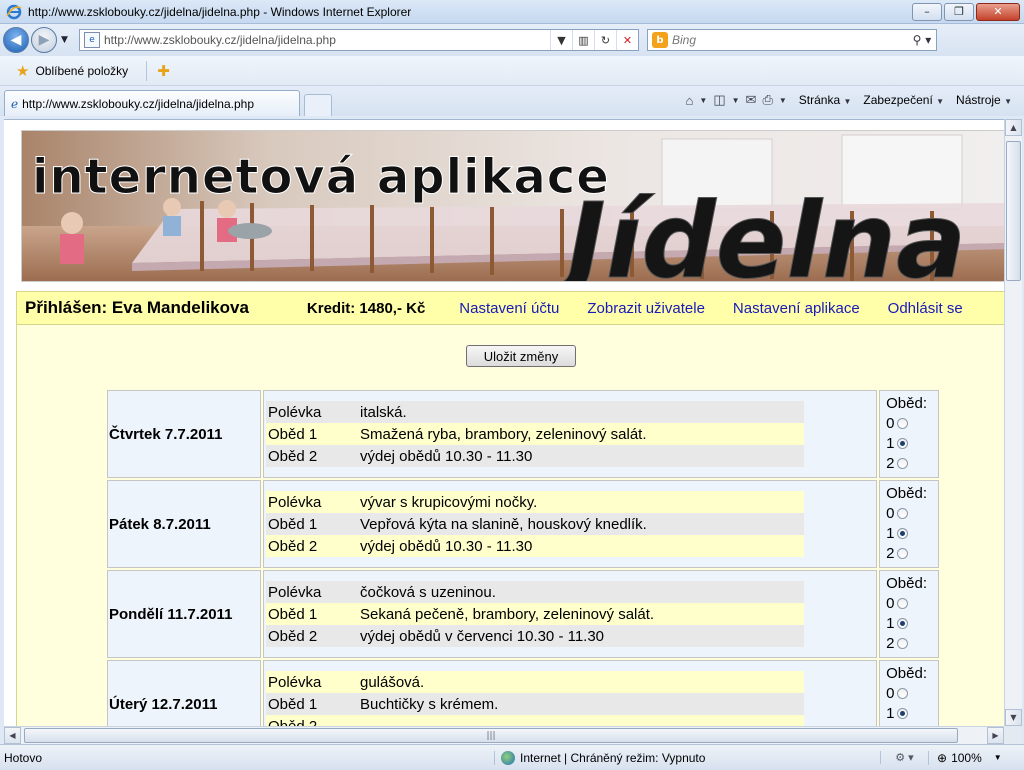 This screenshot has width=1024, height=770. I want to click on save-changes-button: Uložit změny, so click(521, 356).